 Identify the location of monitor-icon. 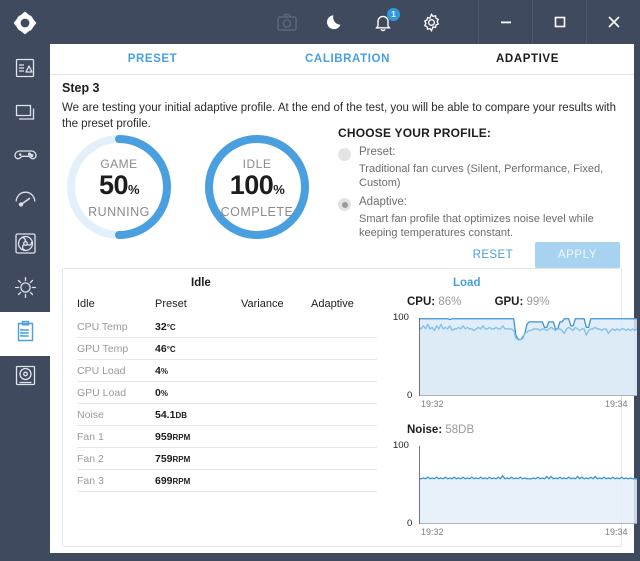
(25, 114).